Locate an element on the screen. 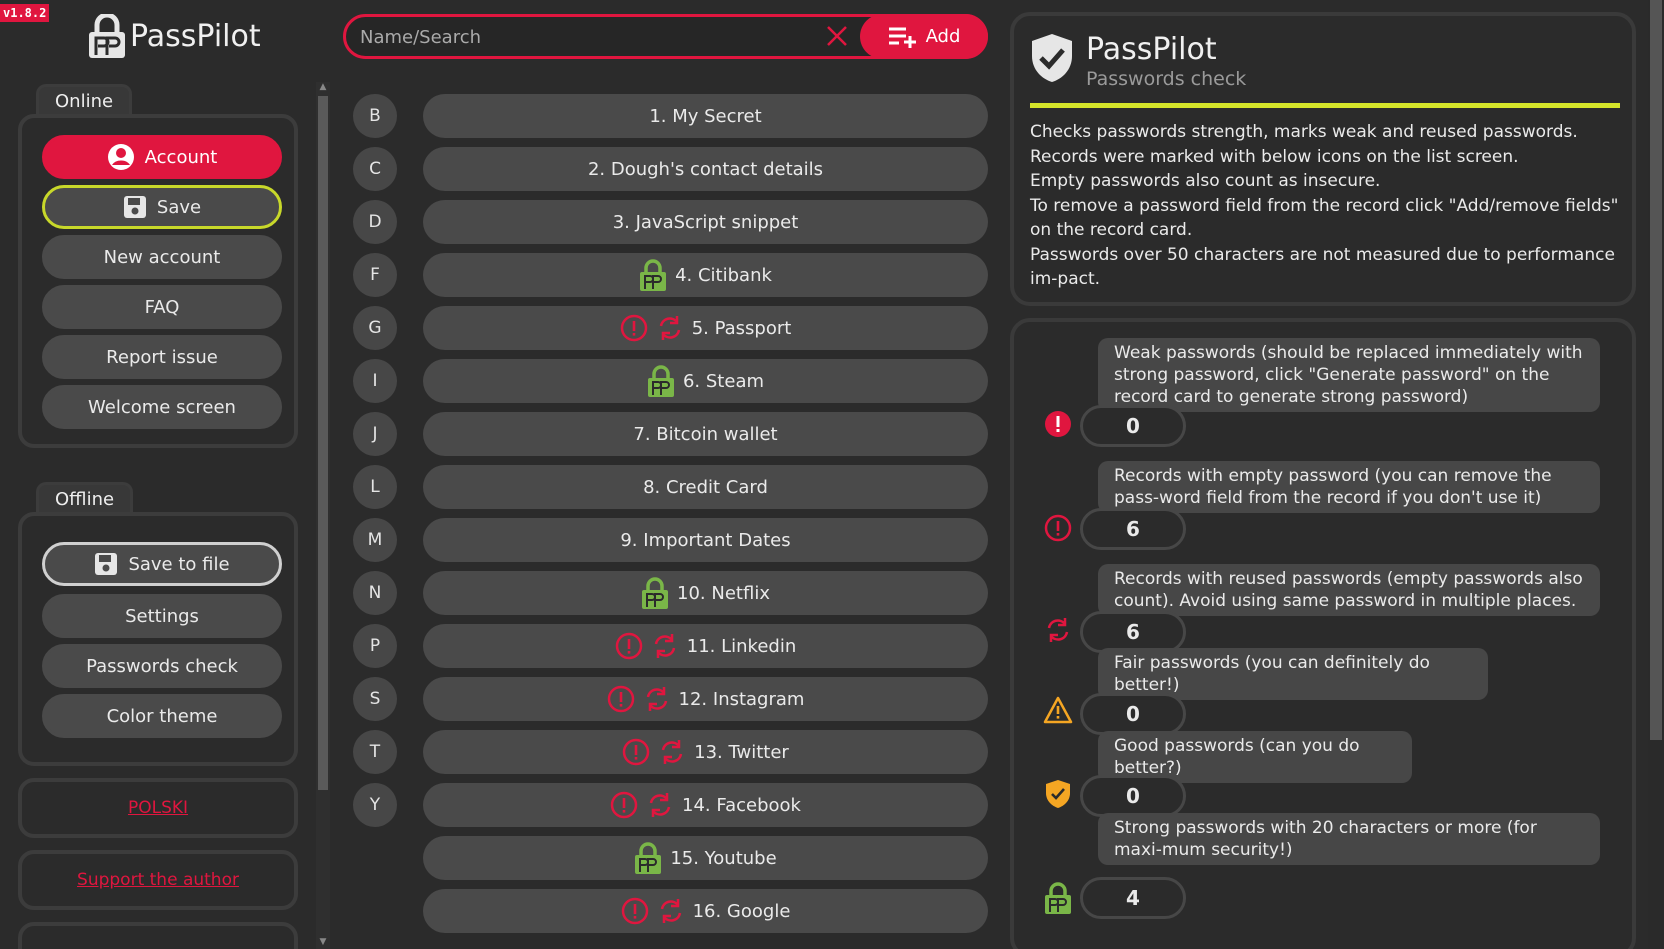 This screenshot has height=949, width=1664. good-passwords-count: 0 is located at coordinates (1133, 796).